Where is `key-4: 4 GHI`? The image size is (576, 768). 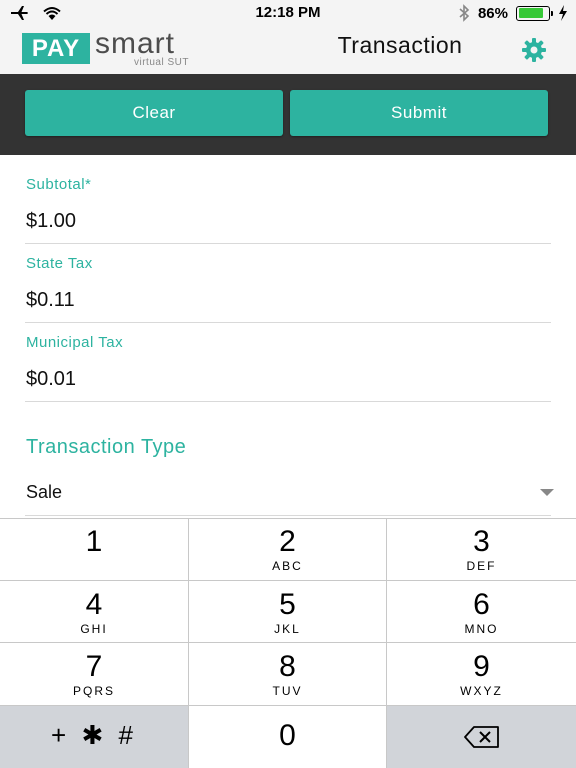
key-4: 4 GHI is located at coordinates (94, 611).